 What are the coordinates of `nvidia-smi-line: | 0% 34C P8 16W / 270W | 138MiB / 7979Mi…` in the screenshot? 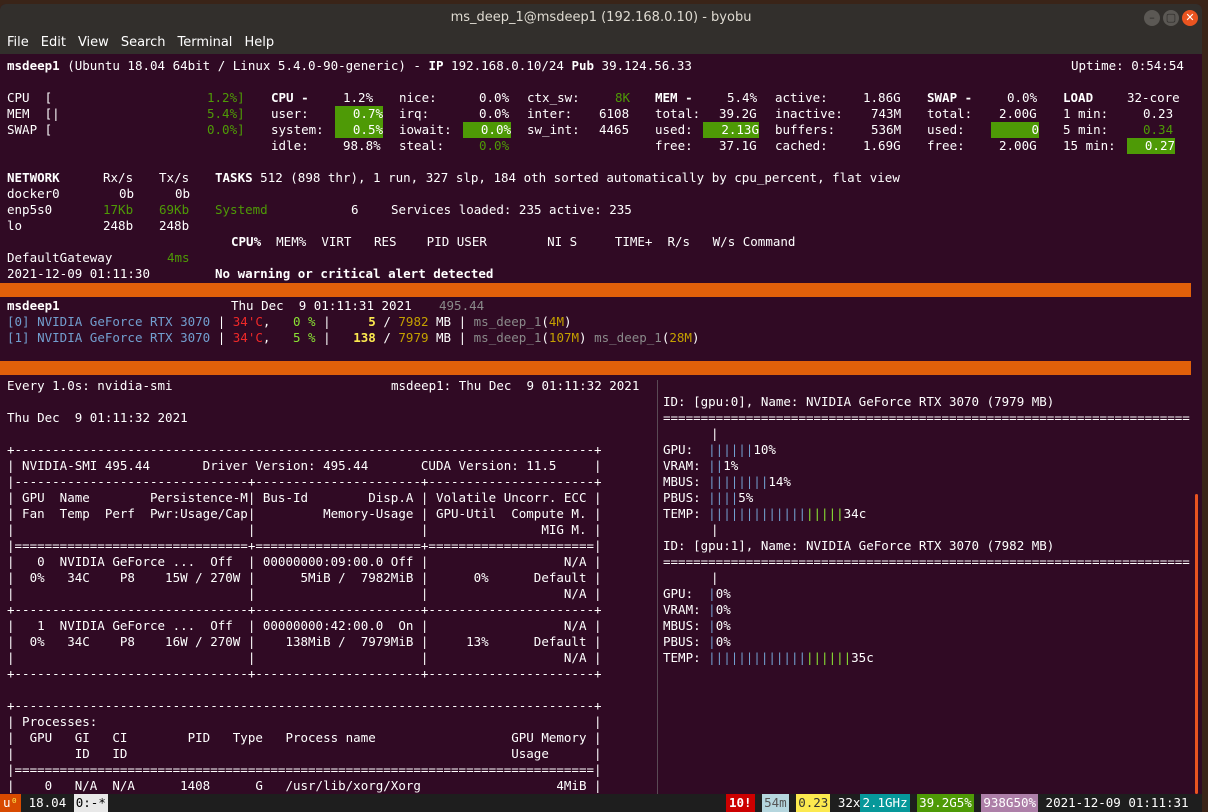 It's located at (304, 641).